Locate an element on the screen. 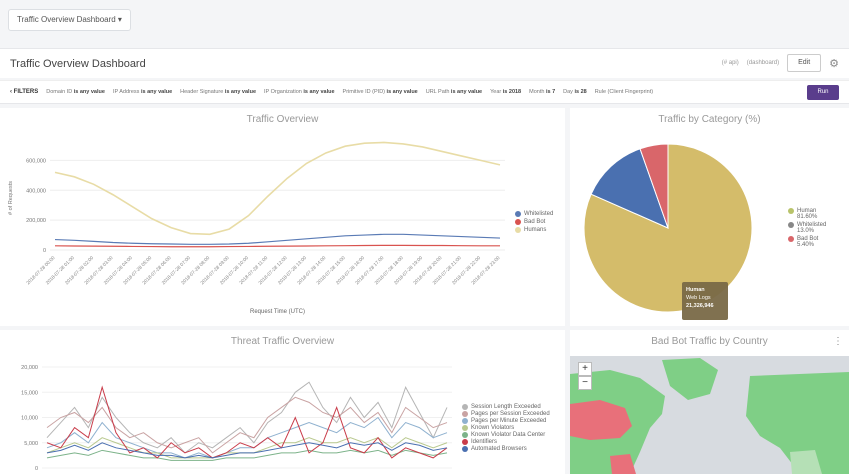  tooltip-line-1: Human is located at coordinates (695, 290).